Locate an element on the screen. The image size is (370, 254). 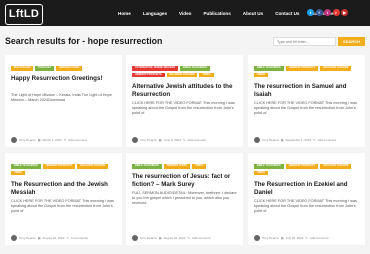
post-date: August 22, 2023 is located at coordinates (174, 238).